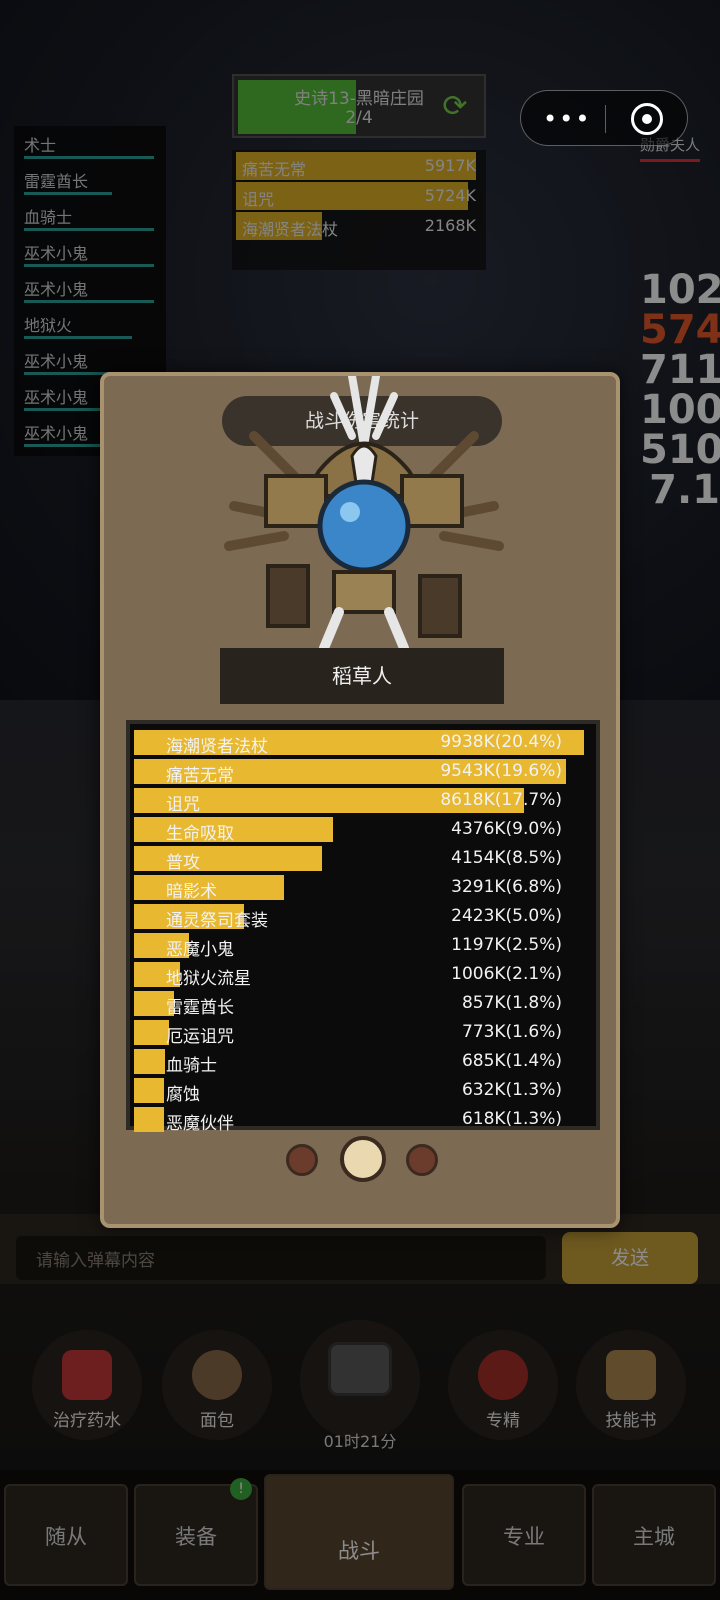 The image size is (720, 1600). I want to click on left-straw-arm, so click(296, 501).